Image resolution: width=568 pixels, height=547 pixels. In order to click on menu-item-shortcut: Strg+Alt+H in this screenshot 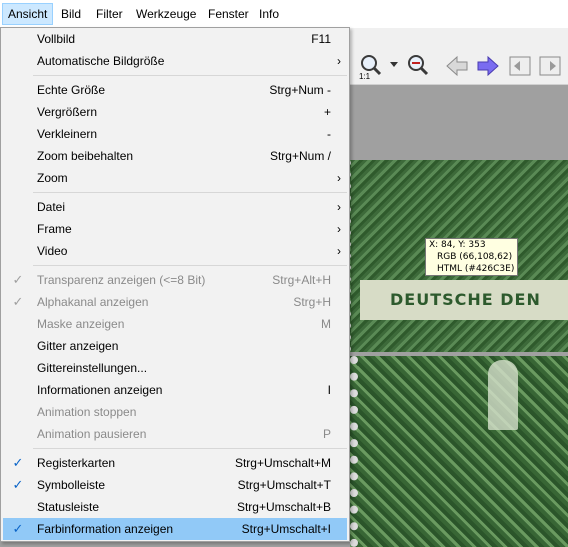, I will do `click(301, 280)`.